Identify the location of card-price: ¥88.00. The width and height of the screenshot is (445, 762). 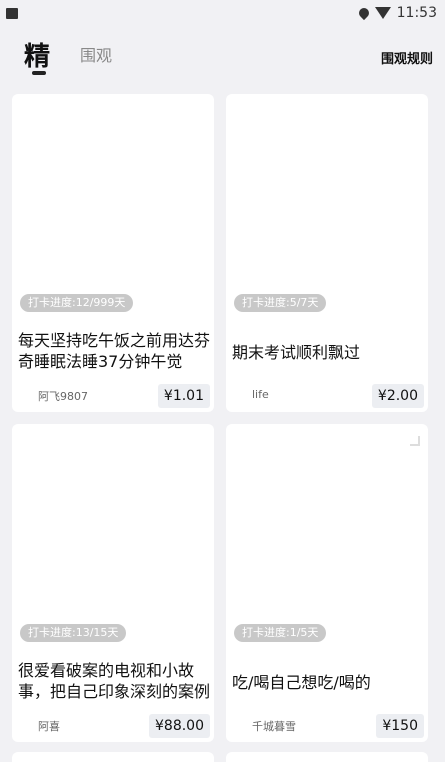
(179, 726).